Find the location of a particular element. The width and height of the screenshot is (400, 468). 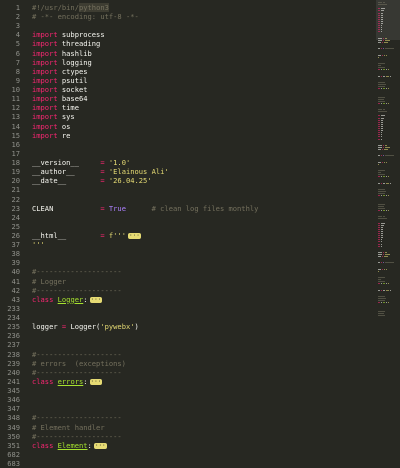

code-line: __html__ = f''' ··· is located at coordinates (86, 235).